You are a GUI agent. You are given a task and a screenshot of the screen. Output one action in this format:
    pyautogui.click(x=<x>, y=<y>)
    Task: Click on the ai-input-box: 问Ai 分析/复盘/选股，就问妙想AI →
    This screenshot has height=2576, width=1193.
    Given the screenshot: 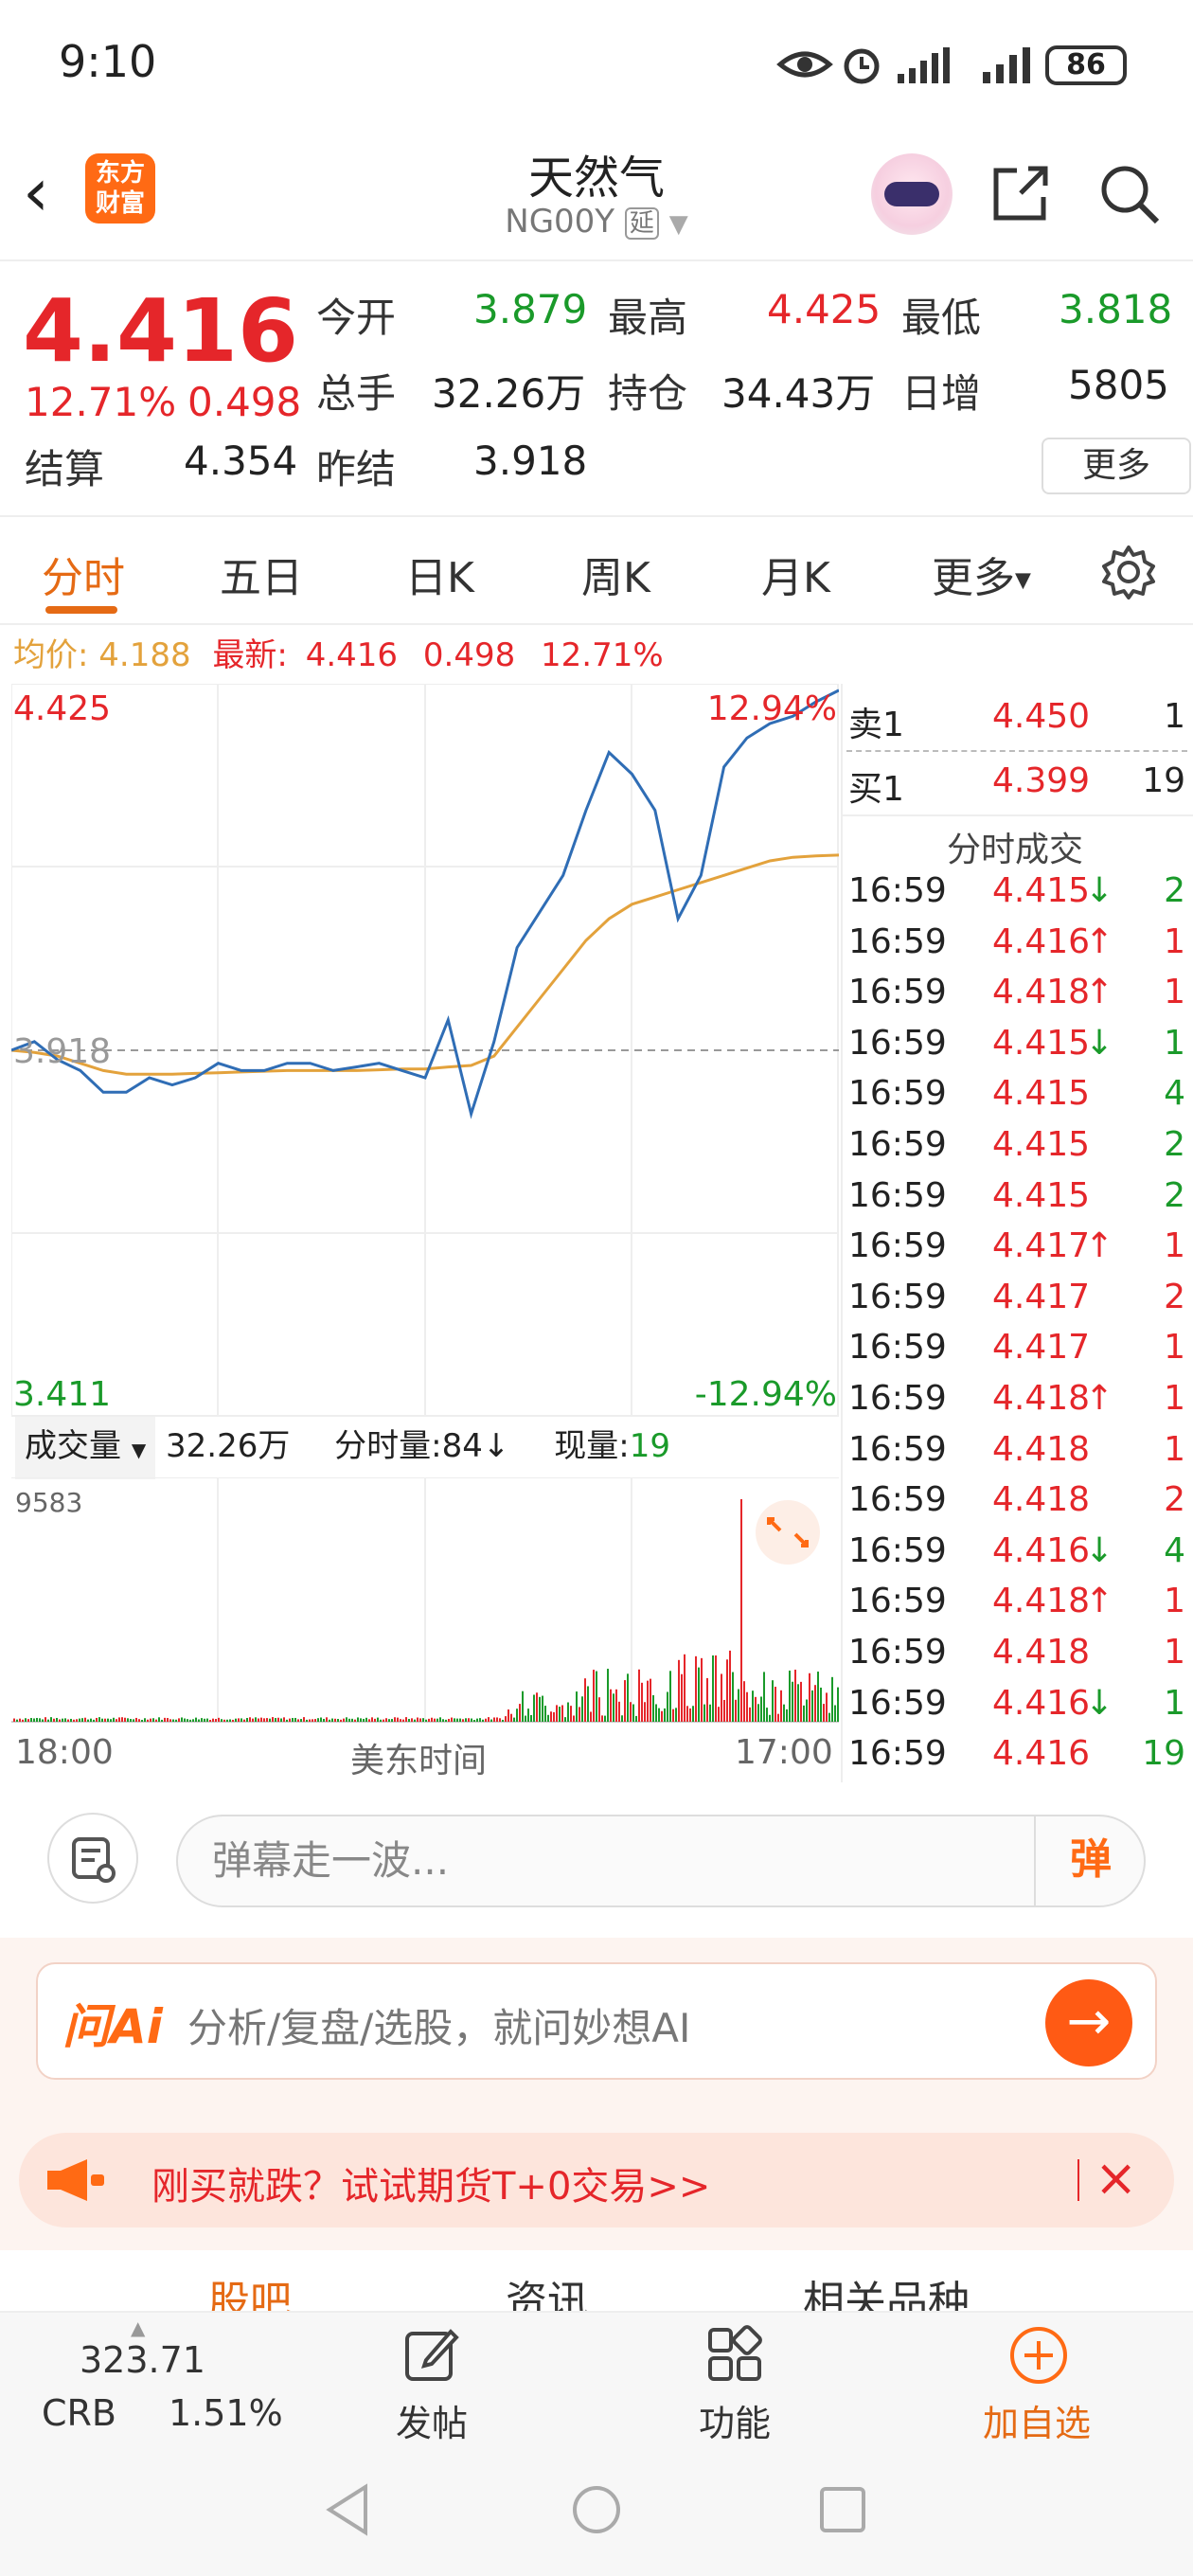 What is the action you would take?
    pyautogui.click(x=596, y=2021)
    